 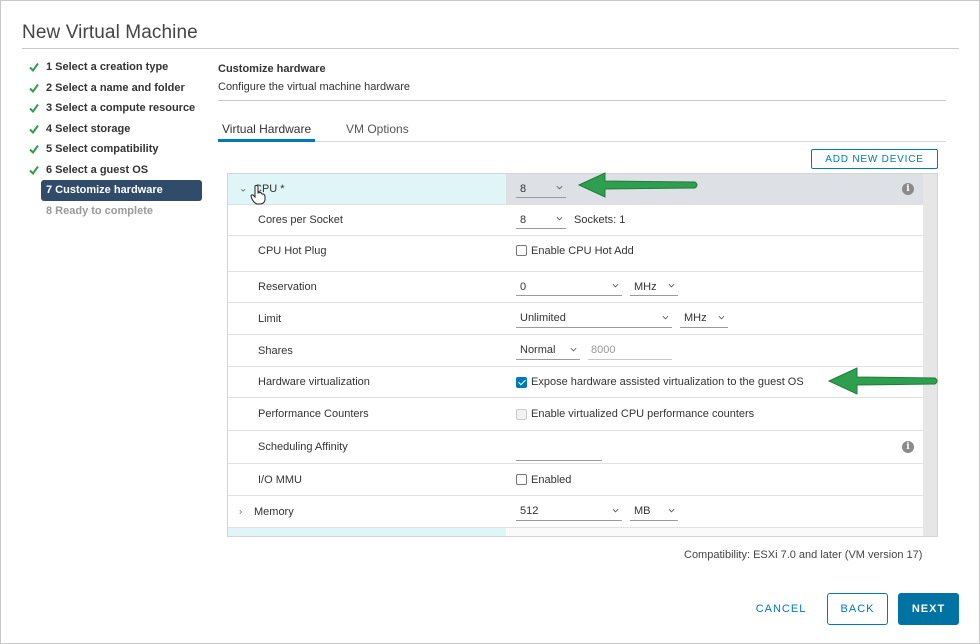 What do you see at coordinates (582, 251) in the screenshot?
I see `cpu-hot-add-option: Enable CPU Hot Add` at bounding box center [582, 251].